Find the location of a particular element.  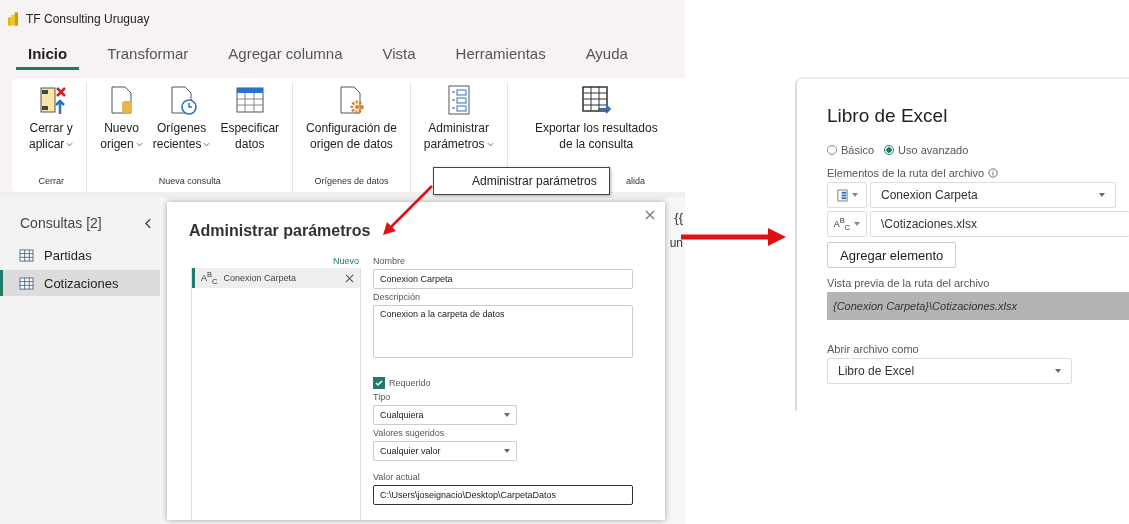

window-title: TF Consulting Uruguay is located at coordinates (88, 19).